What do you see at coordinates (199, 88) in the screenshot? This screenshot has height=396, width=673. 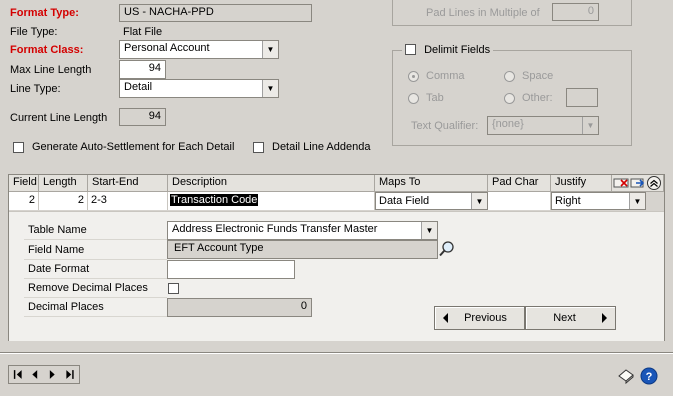 I see `line-type-dropdown: Detail ▼` at bounding box center [199, 88].